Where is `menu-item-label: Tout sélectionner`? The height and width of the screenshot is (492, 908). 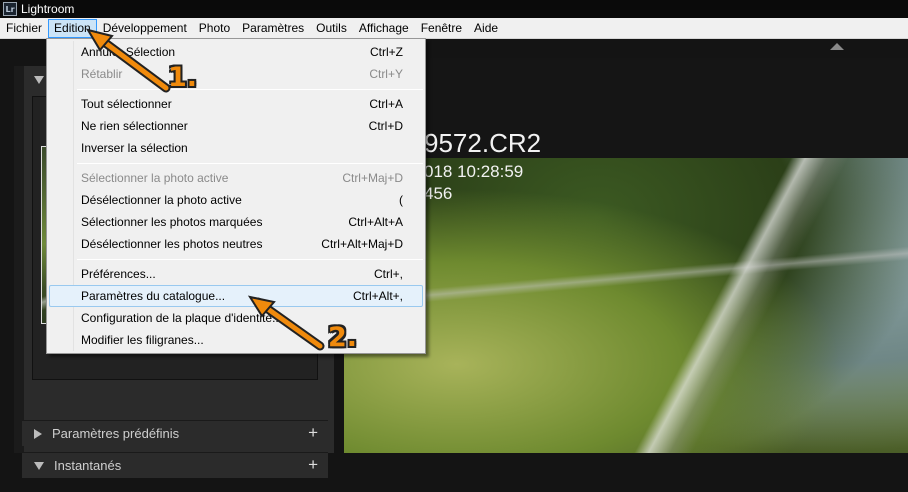 menu-item-label: Tout sélectionner is located at coordinates (126, 104).